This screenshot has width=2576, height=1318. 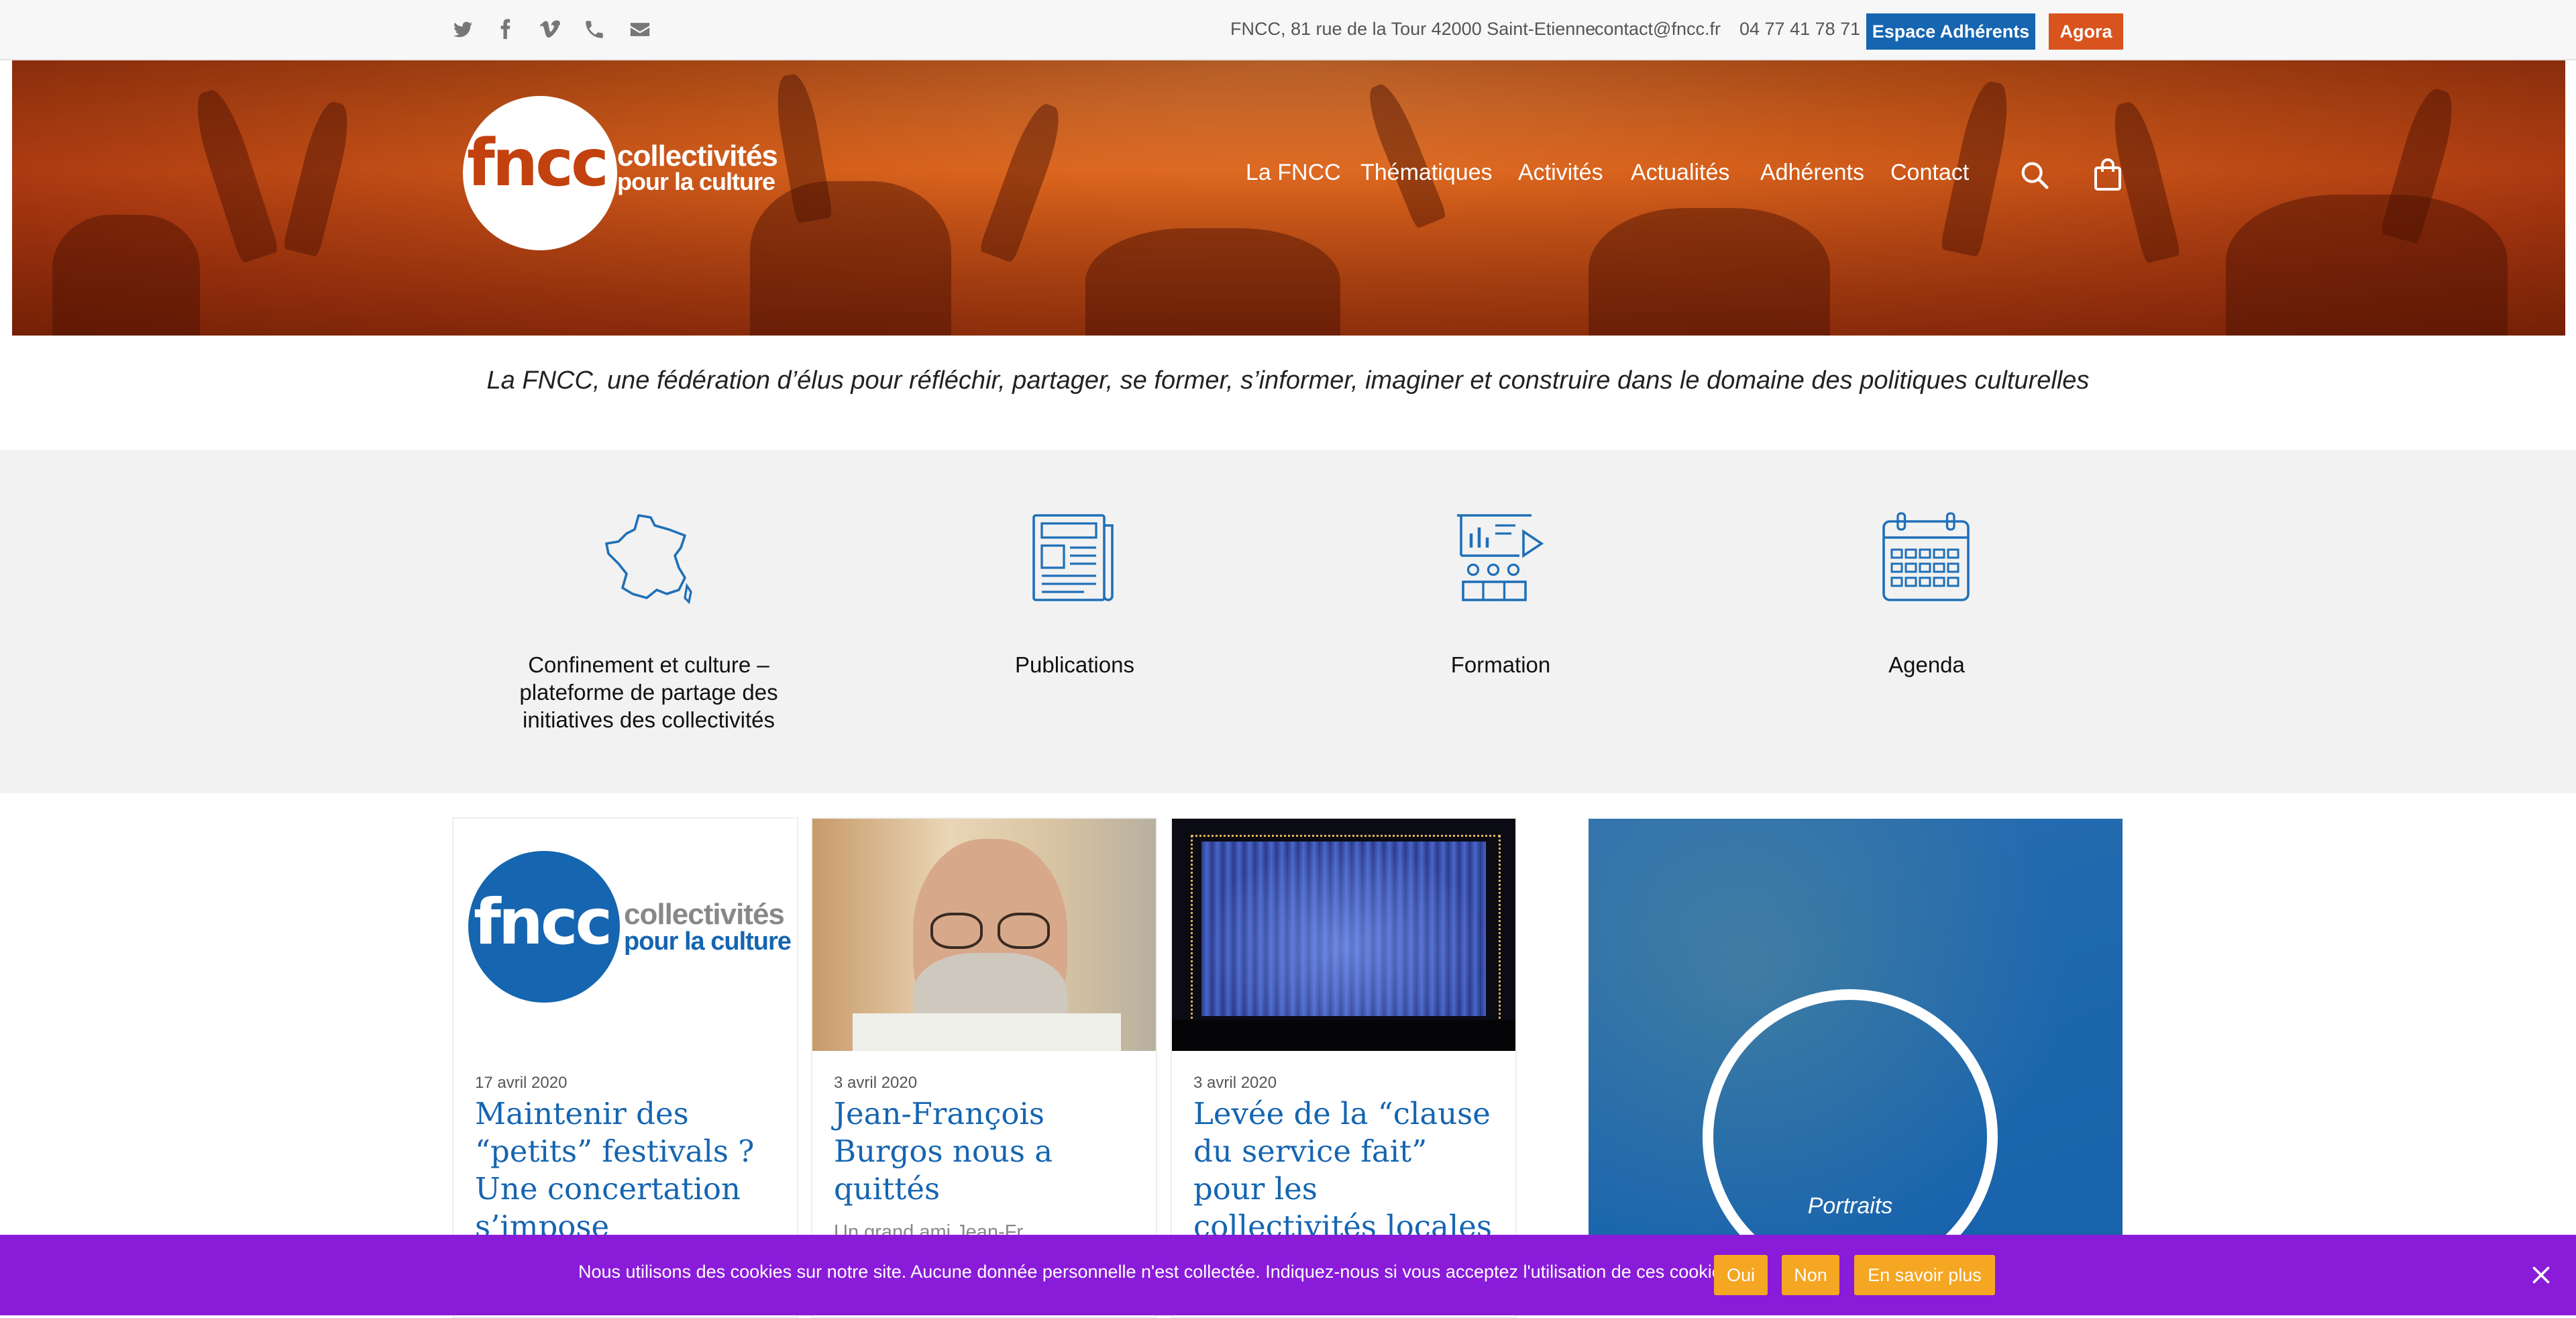 I want to click on nav-thematiques: Thématiques, so click(x=1426, y=173).